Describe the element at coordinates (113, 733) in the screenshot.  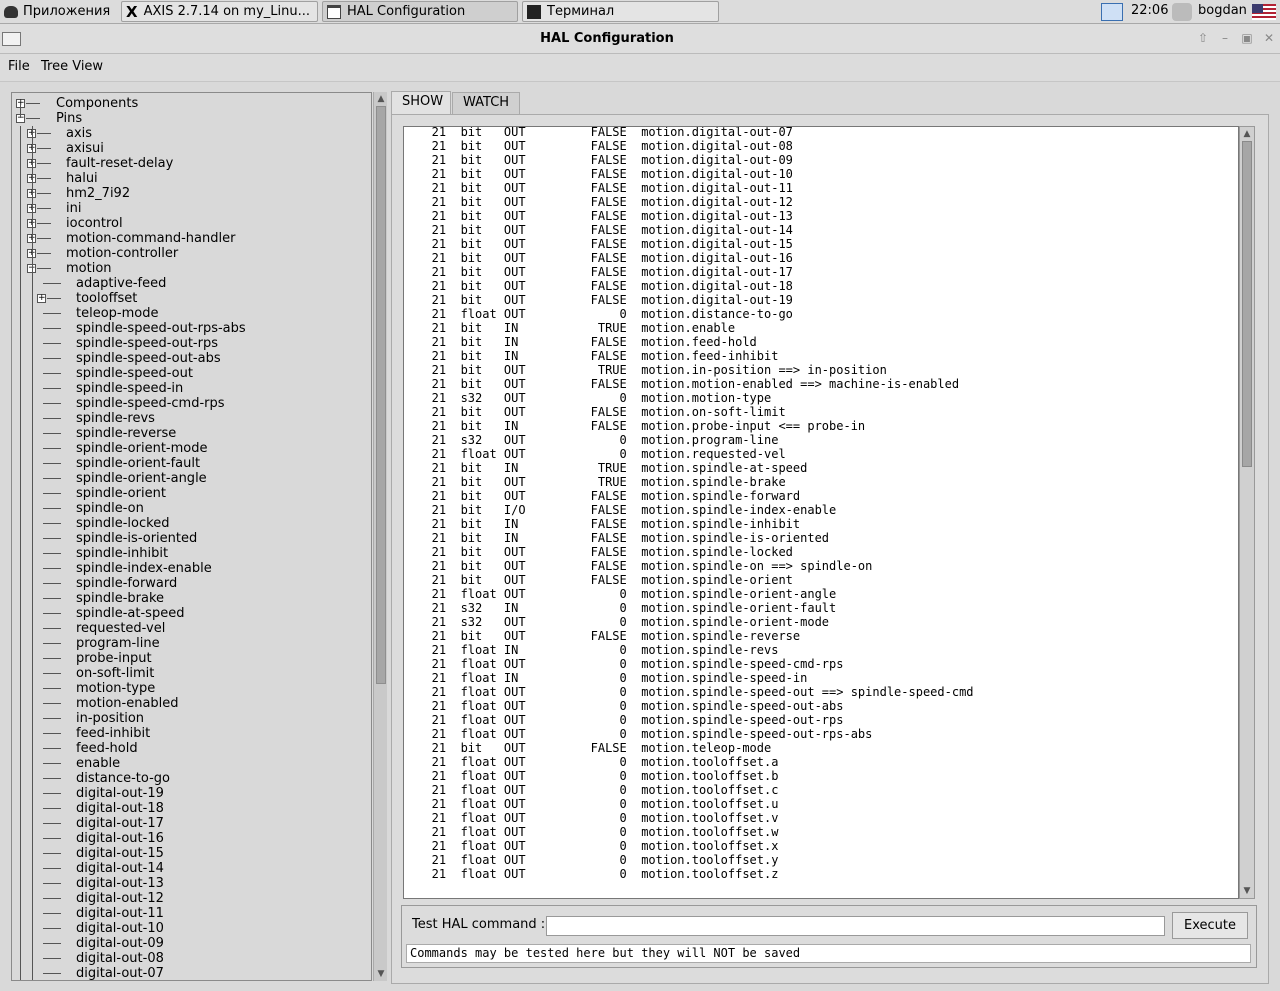
I see `tree-item-feed-inhibit: feed-inhibit` at that location.